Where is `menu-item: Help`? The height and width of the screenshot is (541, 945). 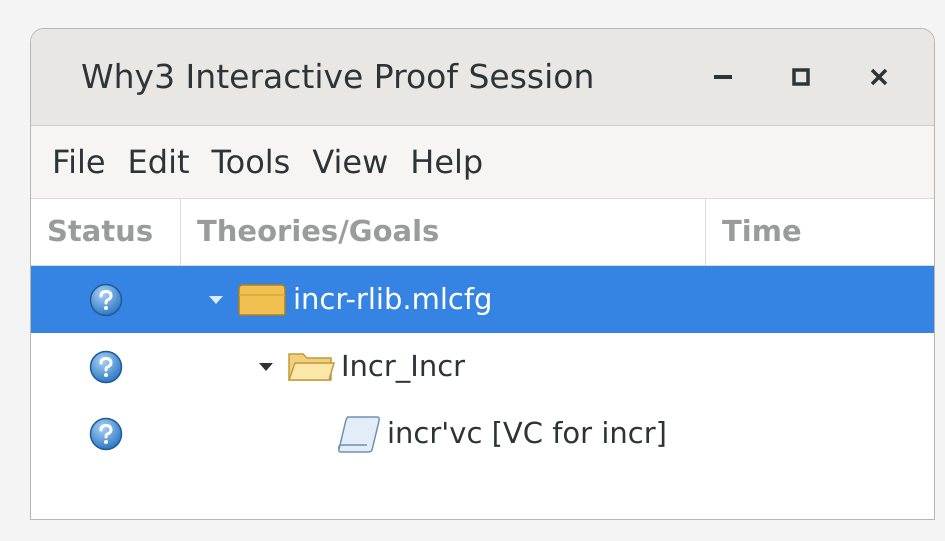 menu-item: Help is located at coordinates (446, 162).